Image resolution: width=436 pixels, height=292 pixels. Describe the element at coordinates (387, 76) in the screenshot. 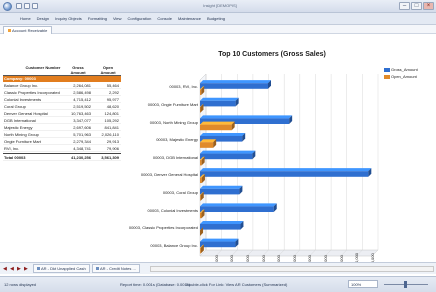

I see `legend-swatch-open` at that location.